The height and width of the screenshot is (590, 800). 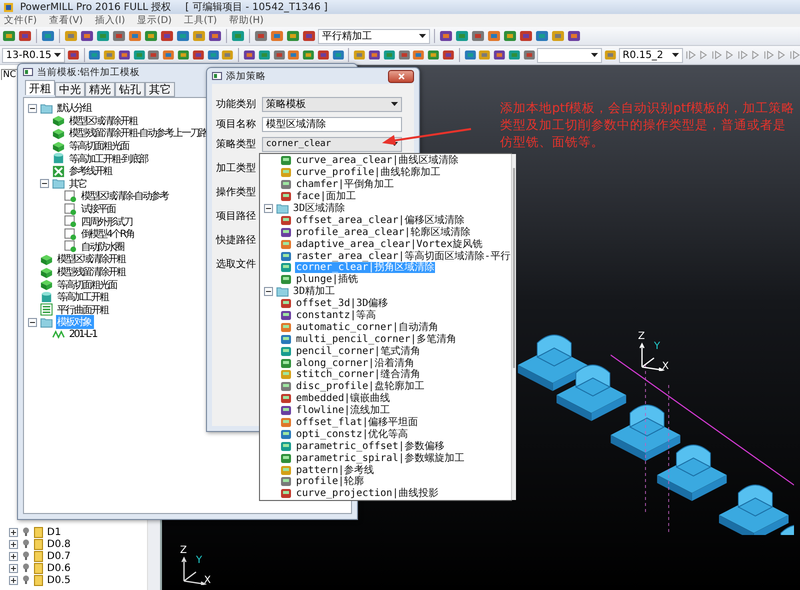 What do you see at coordinates (108, 234) in the screenshot?
I see `tree-item: 倒模型4个R角` at bounding box center [108, 234].